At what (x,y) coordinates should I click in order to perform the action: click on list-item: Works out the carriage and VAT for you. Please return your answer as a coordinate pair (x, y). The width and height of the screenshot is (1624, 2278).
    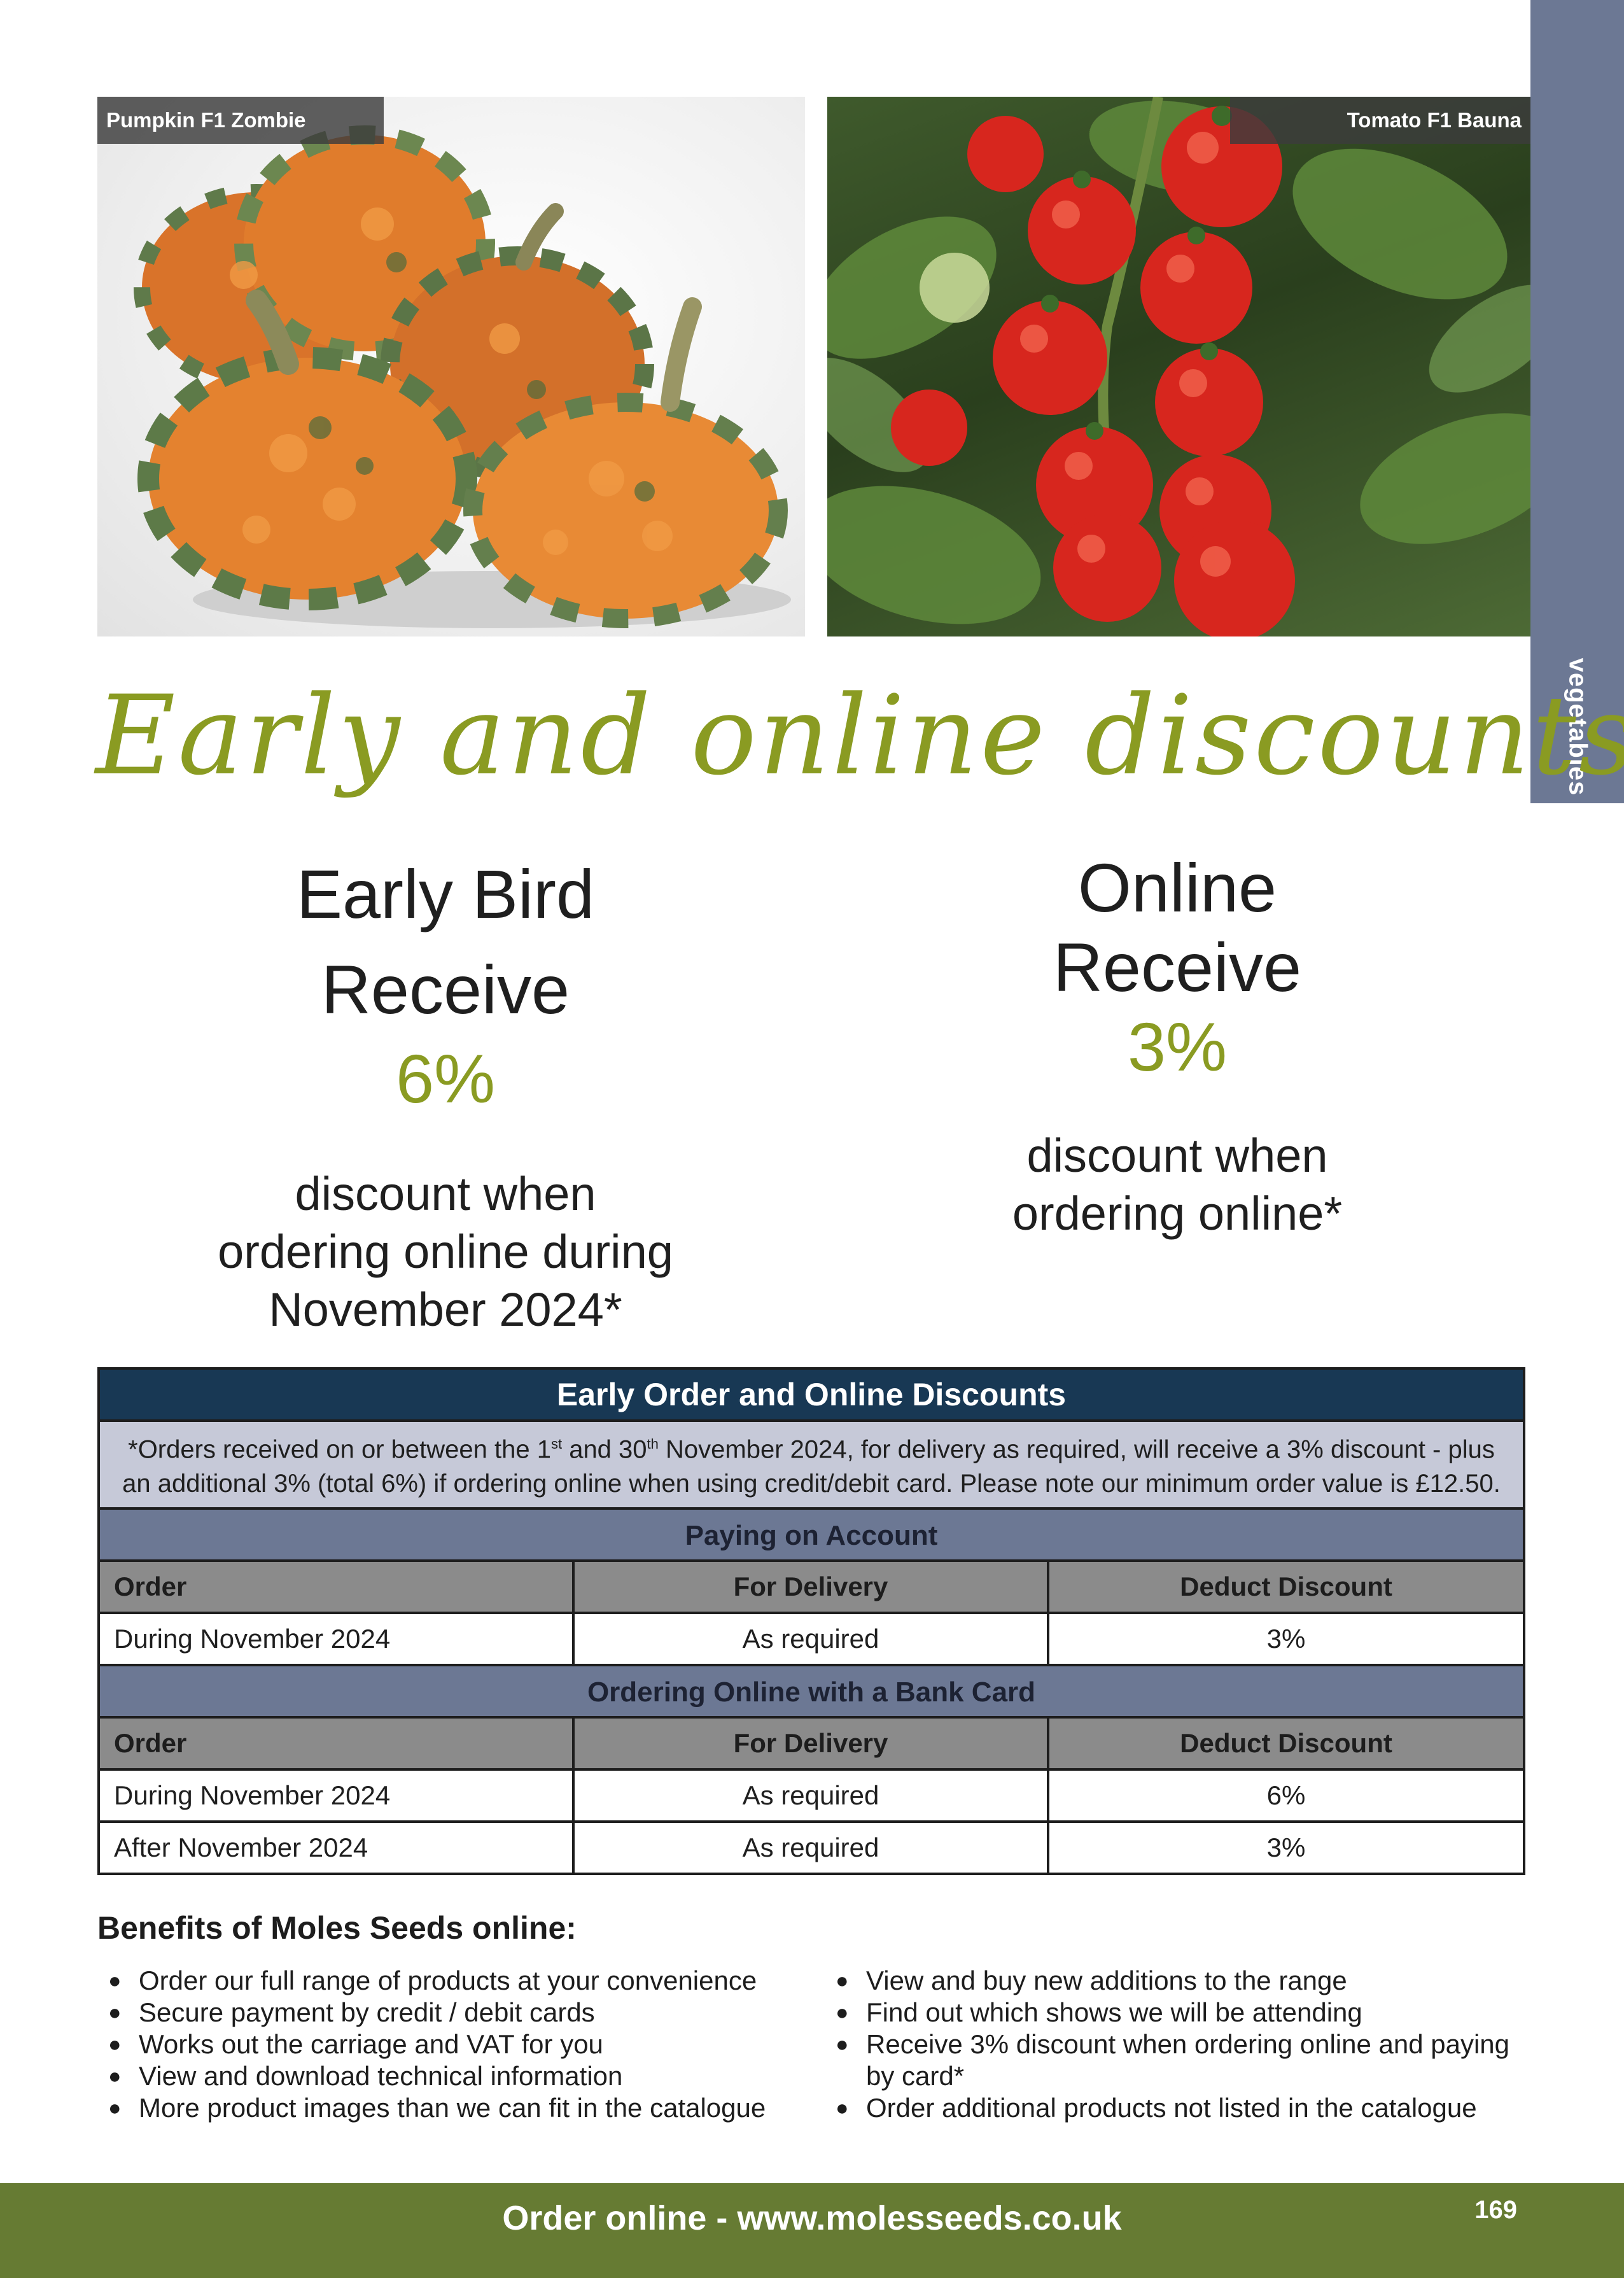
    Looking at the image, I should click on (464, 2044).